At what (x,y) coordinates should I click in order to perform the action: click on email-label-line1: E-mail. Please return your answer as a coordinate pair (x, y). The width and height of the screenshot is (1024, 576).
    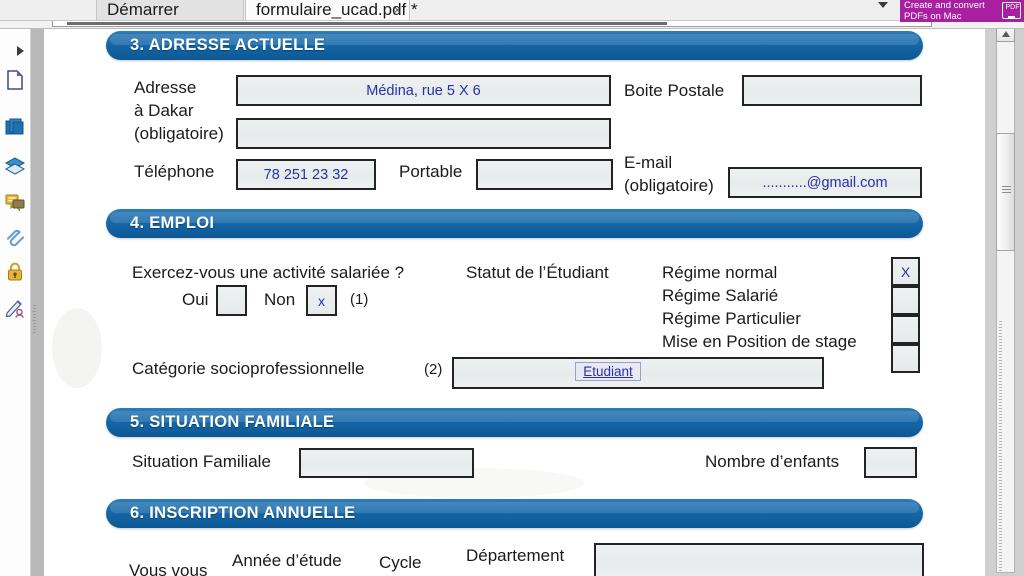
    Looking at the image, I should click on (648, 162).